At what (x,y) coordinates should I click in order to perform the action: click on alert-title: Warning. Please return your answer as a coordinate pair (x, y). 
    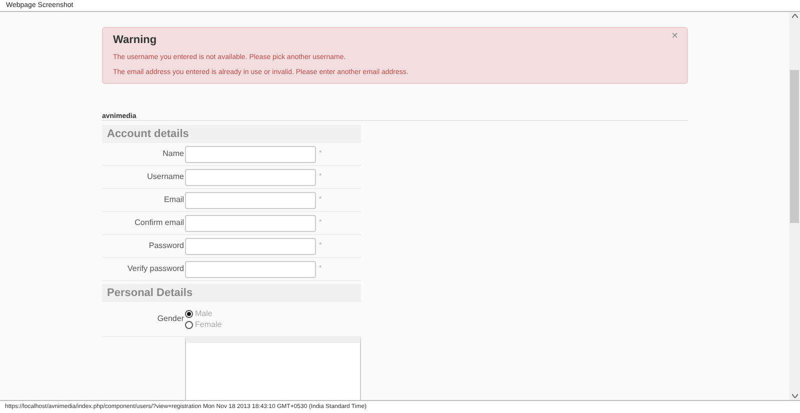
    Looking at the image, I should click on (135, 40).